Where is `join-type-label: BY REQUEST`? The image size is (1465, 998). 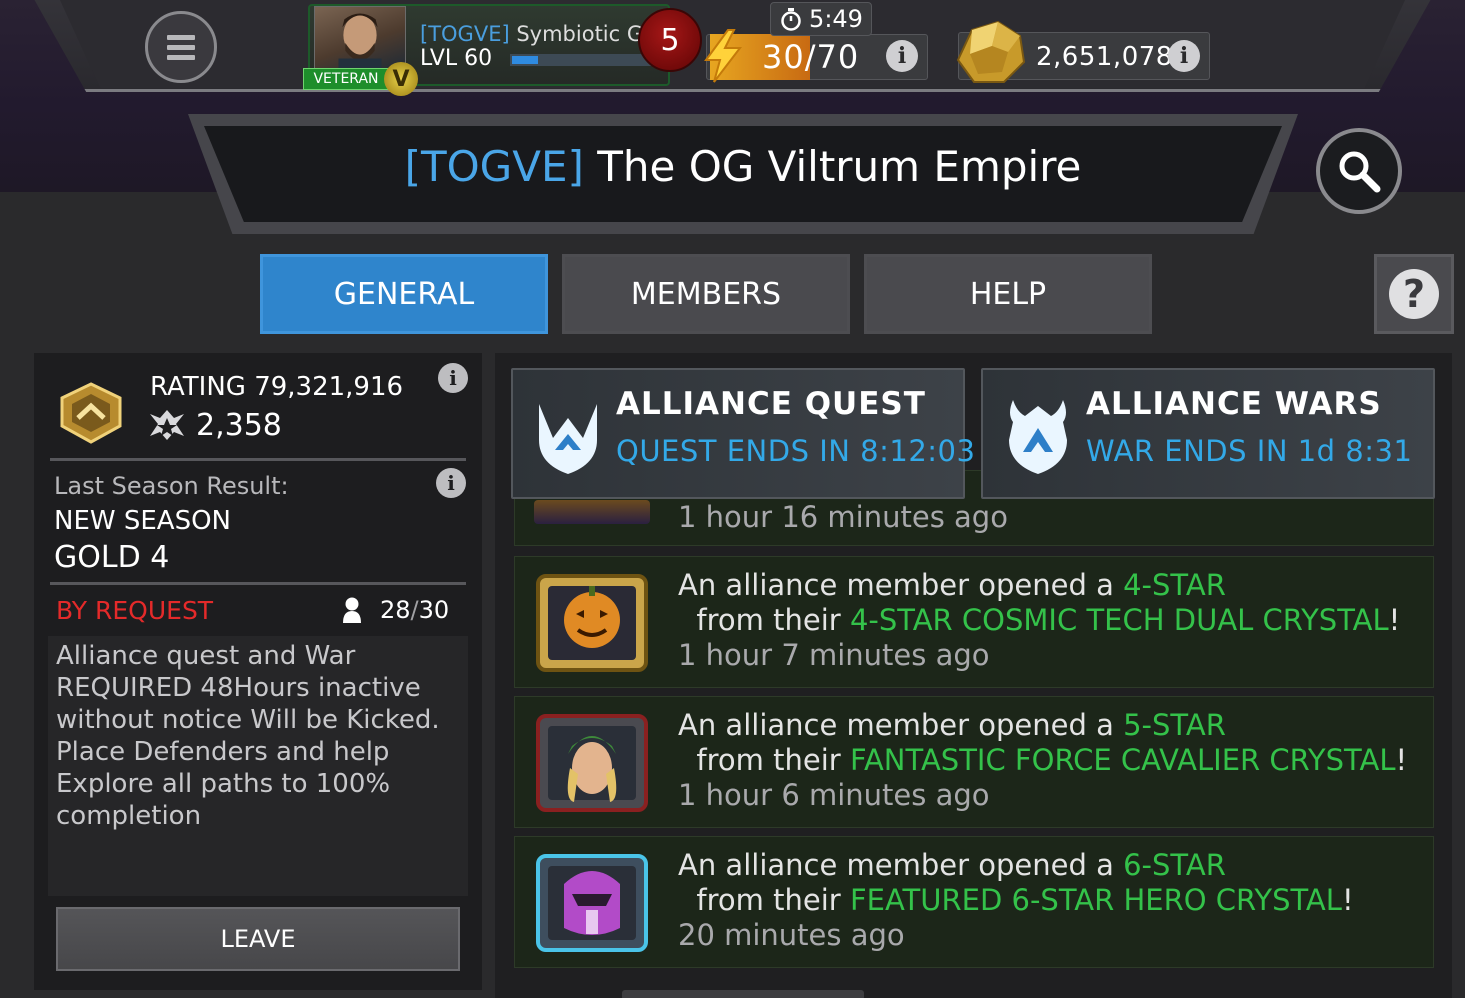
join-type-label: BY REQUEST is located at coordinates (135, 610).